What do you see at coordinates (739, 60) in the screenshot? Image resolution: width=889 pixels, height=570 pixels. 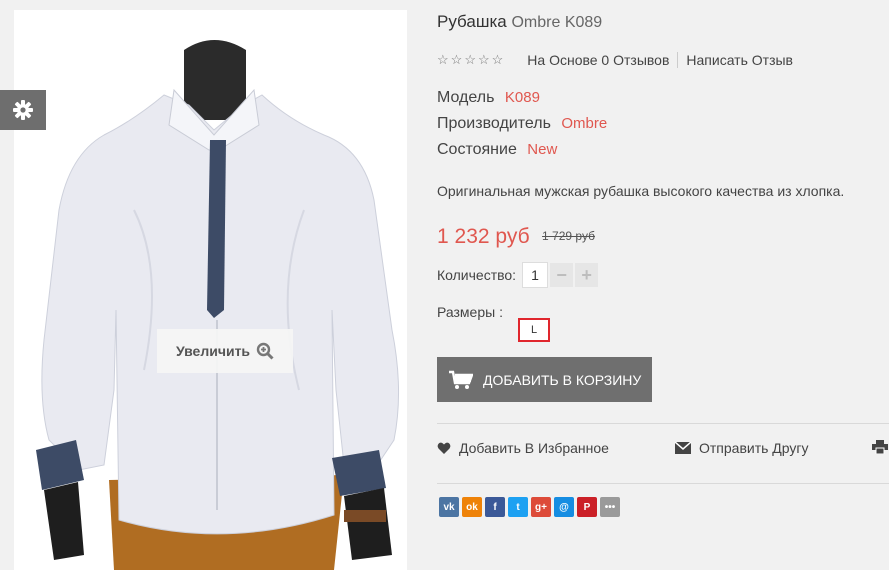 I see `write-review-link: Написать Отзыв` at bounding box center [739, 60].